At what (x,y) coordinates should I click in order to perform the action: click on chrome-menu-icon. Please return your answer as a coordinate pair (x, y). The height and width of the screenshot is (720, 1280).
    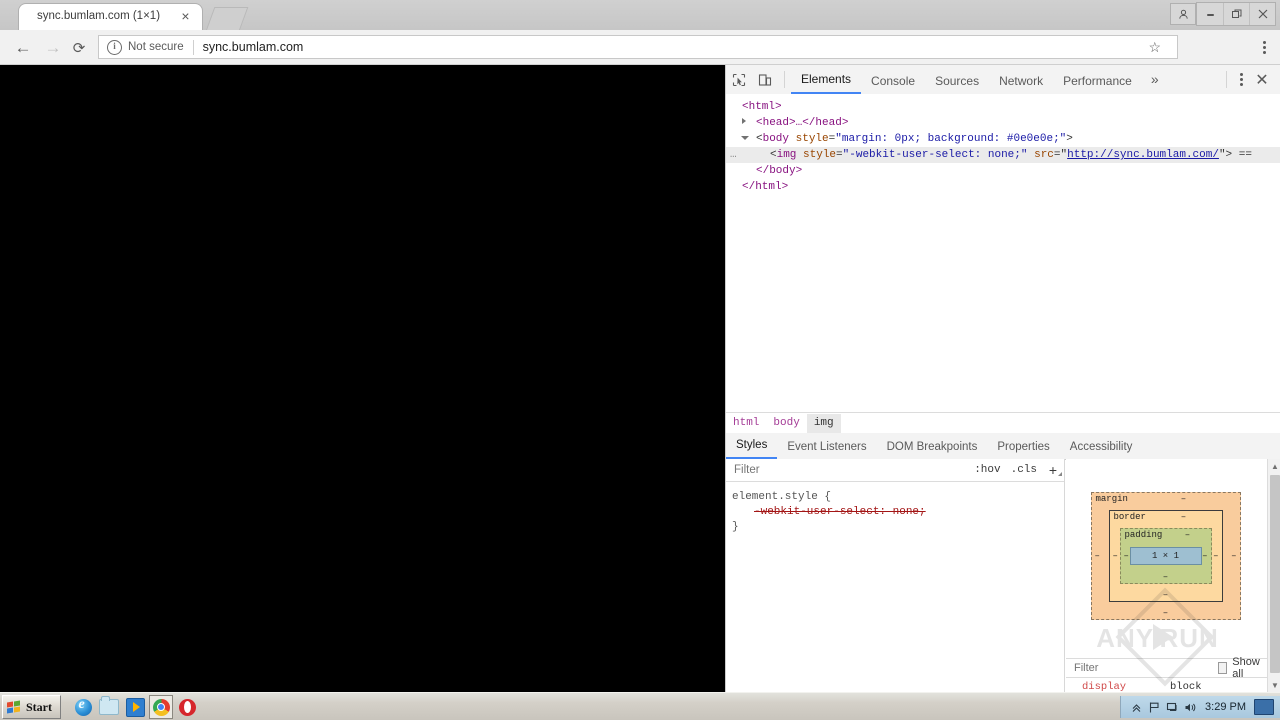
    Looking at the image, I should click on (1264, 47).